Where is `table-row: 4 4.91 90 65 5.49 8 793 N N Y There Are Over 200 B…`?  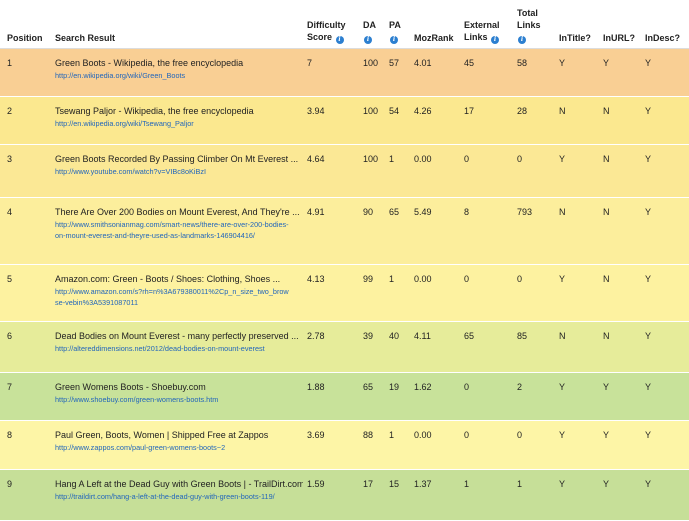 table-row: 4 4.91 90 65 5.49 8 793 N N Y There Are Over 200 B… is located at coordinates (344, 231).